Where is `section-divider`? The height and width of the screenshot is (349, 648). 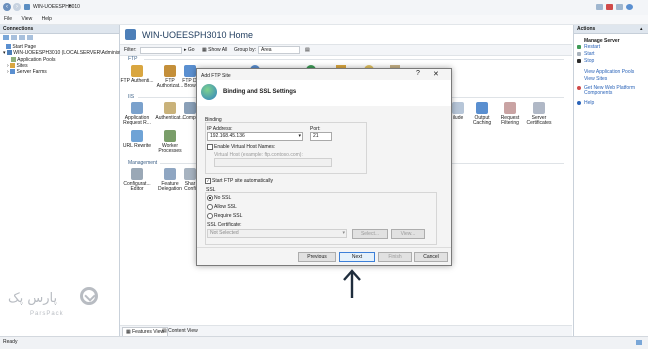
section-divider is located at coordinates (354, 59).